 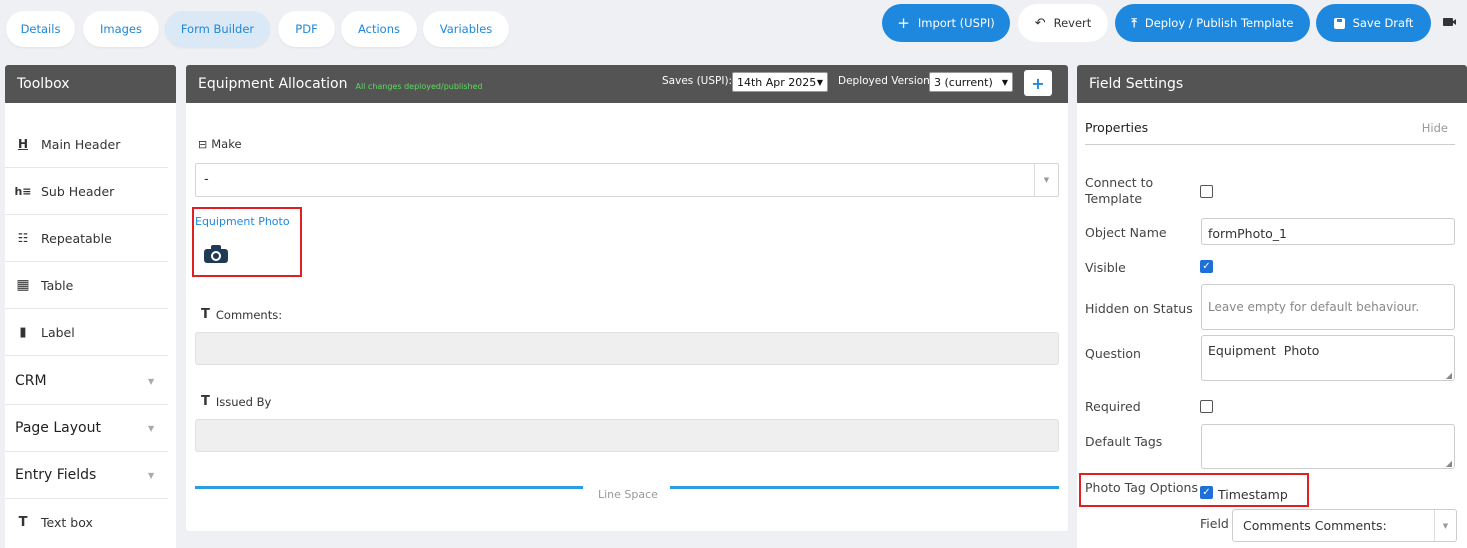 What do you see at coordinates (1105, 267) in the screenshot?
I see `visible-label: Visible` at bounding box center [1105, 267].